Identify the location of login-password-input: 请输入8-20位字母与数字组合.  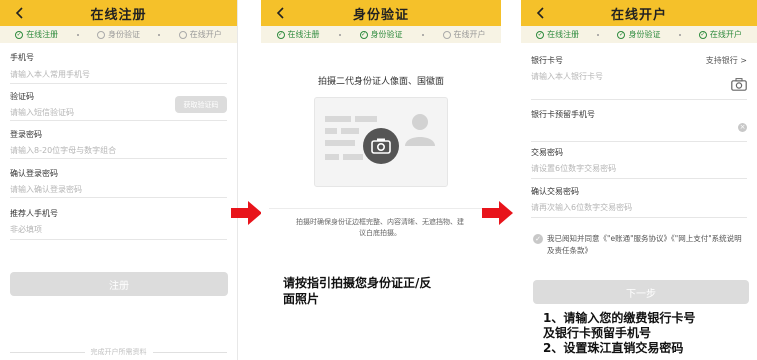
(63, 150).